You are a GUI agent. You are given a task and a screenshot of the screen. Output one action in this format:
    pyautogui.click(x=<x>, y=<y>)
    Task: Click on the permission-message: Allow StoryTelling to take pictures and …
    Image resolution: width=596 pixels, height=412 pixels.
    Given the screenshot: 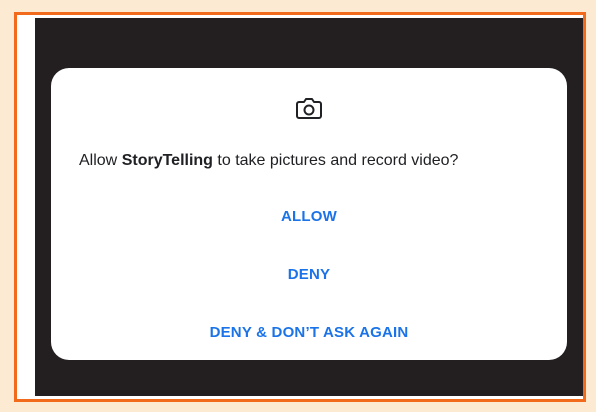 What is the action you would take?
    pyautogui.click(x=314, y=161)
    